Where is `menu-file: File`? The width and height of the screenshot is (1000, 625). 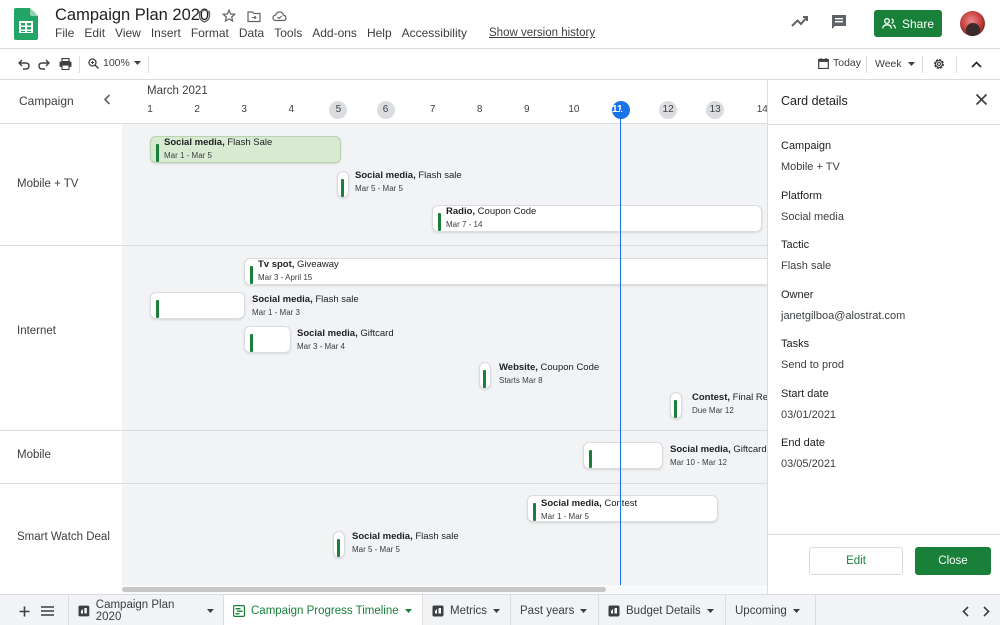
menu-file: File is located at coordinates (64, 33).